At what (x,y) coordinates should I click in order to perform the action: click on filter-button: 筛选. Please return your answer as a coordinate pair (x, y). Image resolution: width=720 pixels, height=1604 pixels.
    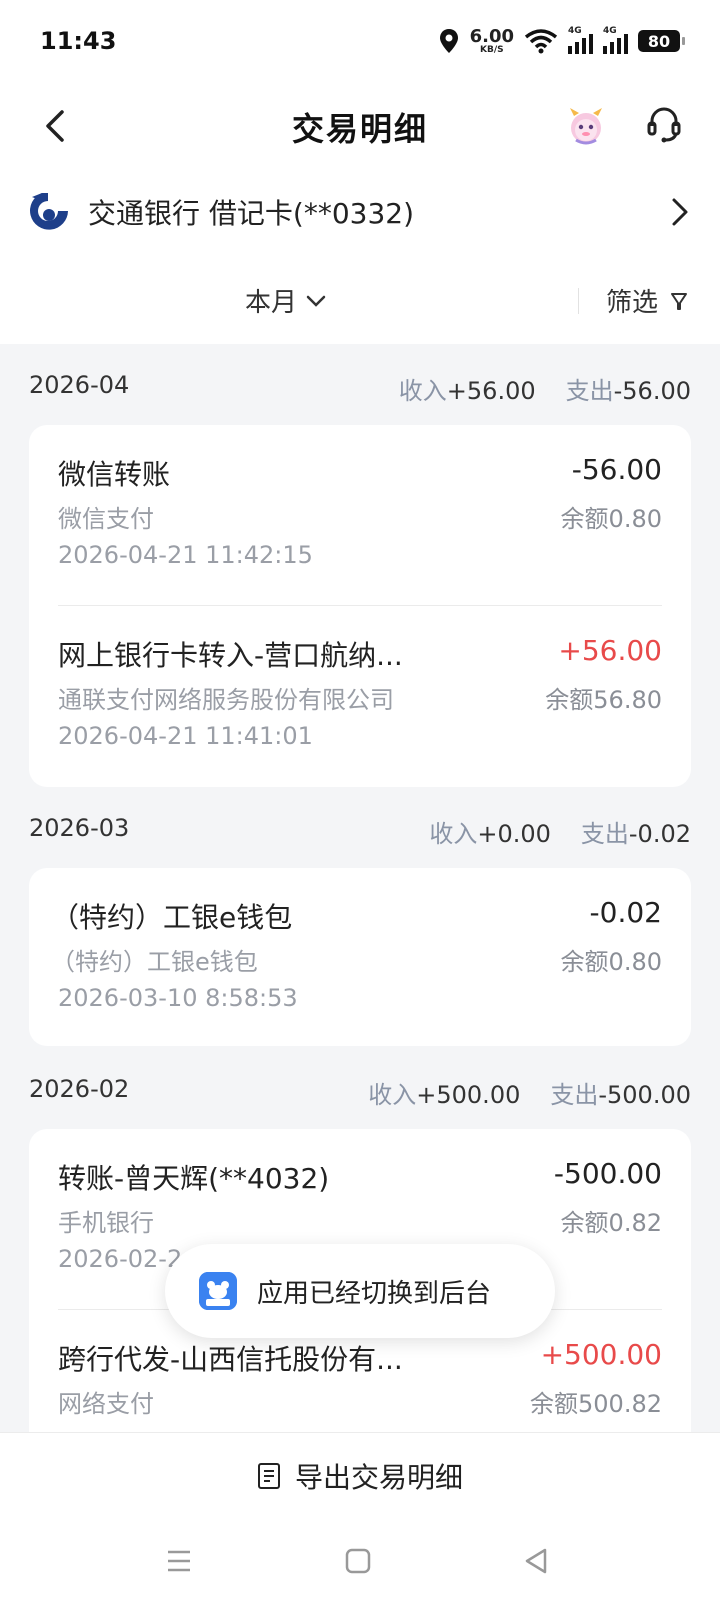
    Looking at the image, I should click on (647, 300).